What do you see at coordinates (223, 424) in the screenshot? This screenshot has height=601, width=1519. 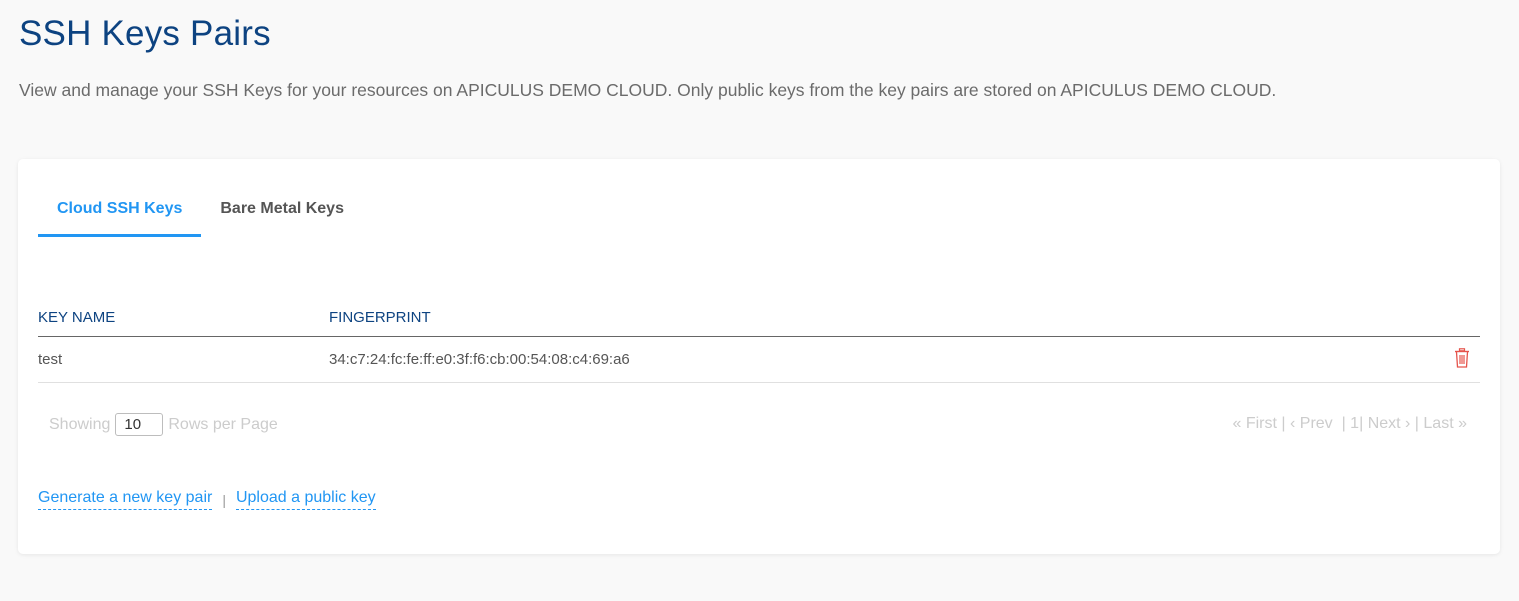 I see `rows-per-page-label: Rows per Page` at bounding box center [223, 424].